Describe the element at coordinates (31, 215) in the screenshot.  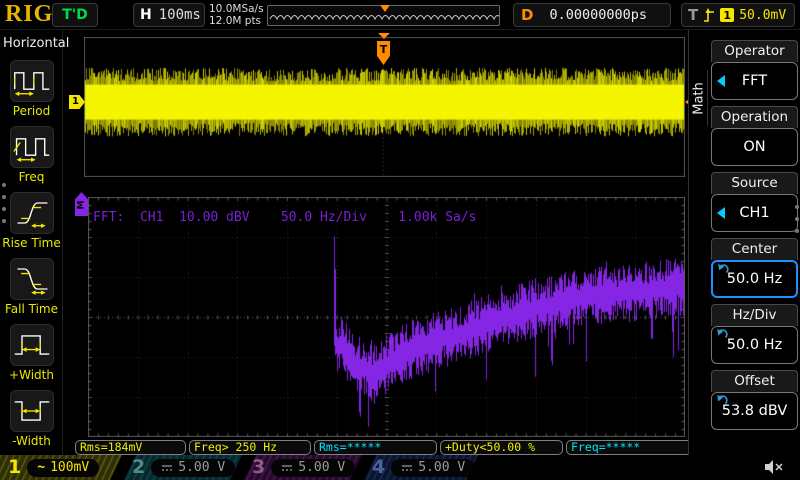
I see `rise-time-icon` at that location.